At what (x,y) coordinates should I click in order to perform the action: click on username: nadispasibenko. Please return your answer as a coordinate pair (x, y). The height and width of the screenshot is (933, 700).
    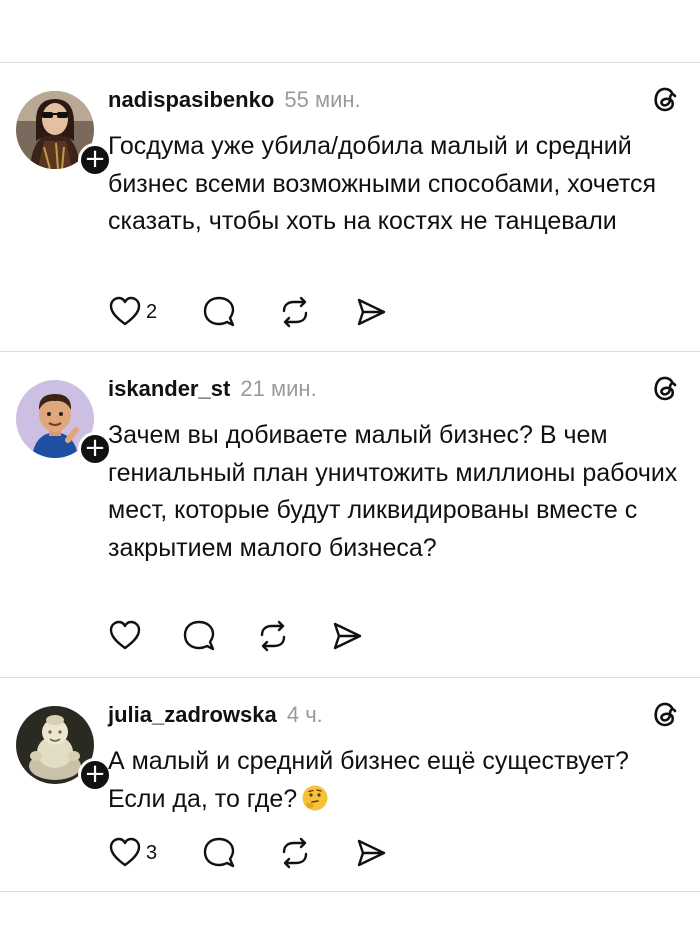
    Looking at the image, I should click on (191, 99).